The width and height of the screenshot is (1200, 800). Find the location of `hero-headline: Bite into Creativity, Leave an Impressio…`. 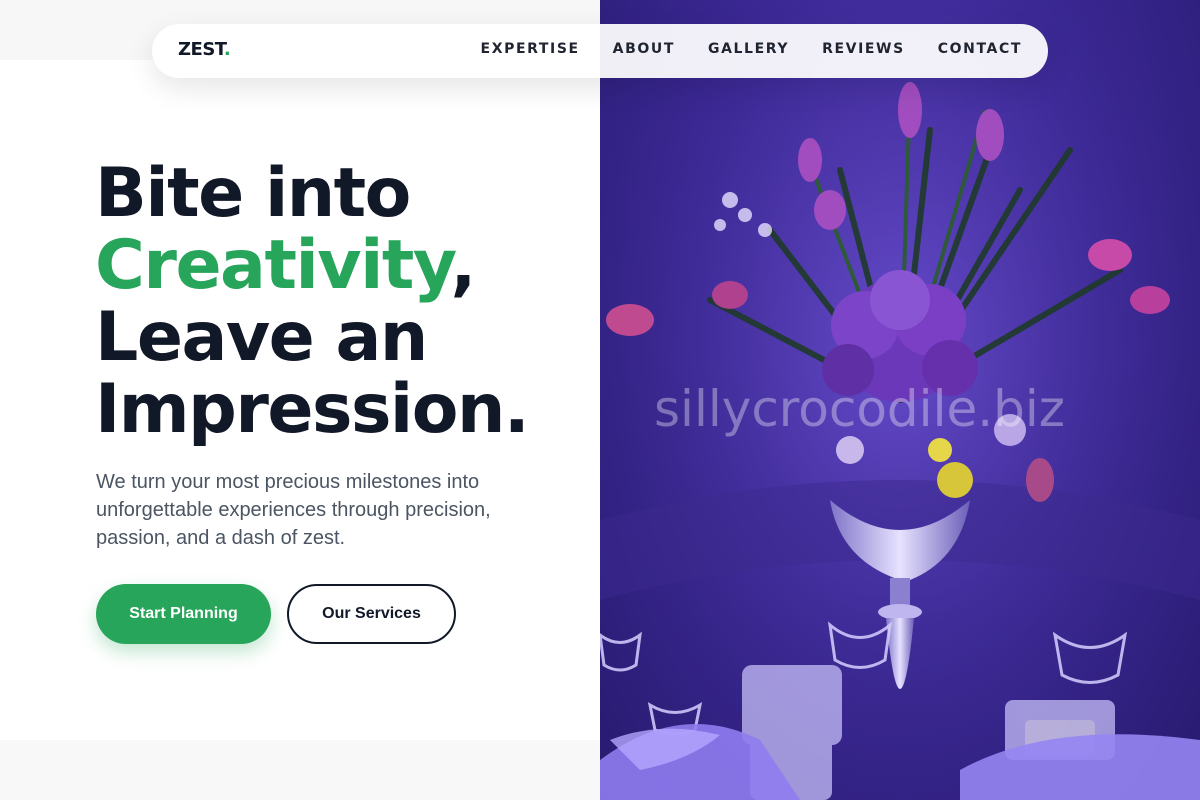

hero-headline: Bite into Creativity, Leave an Impressio… is located at coordinates (312, 301).